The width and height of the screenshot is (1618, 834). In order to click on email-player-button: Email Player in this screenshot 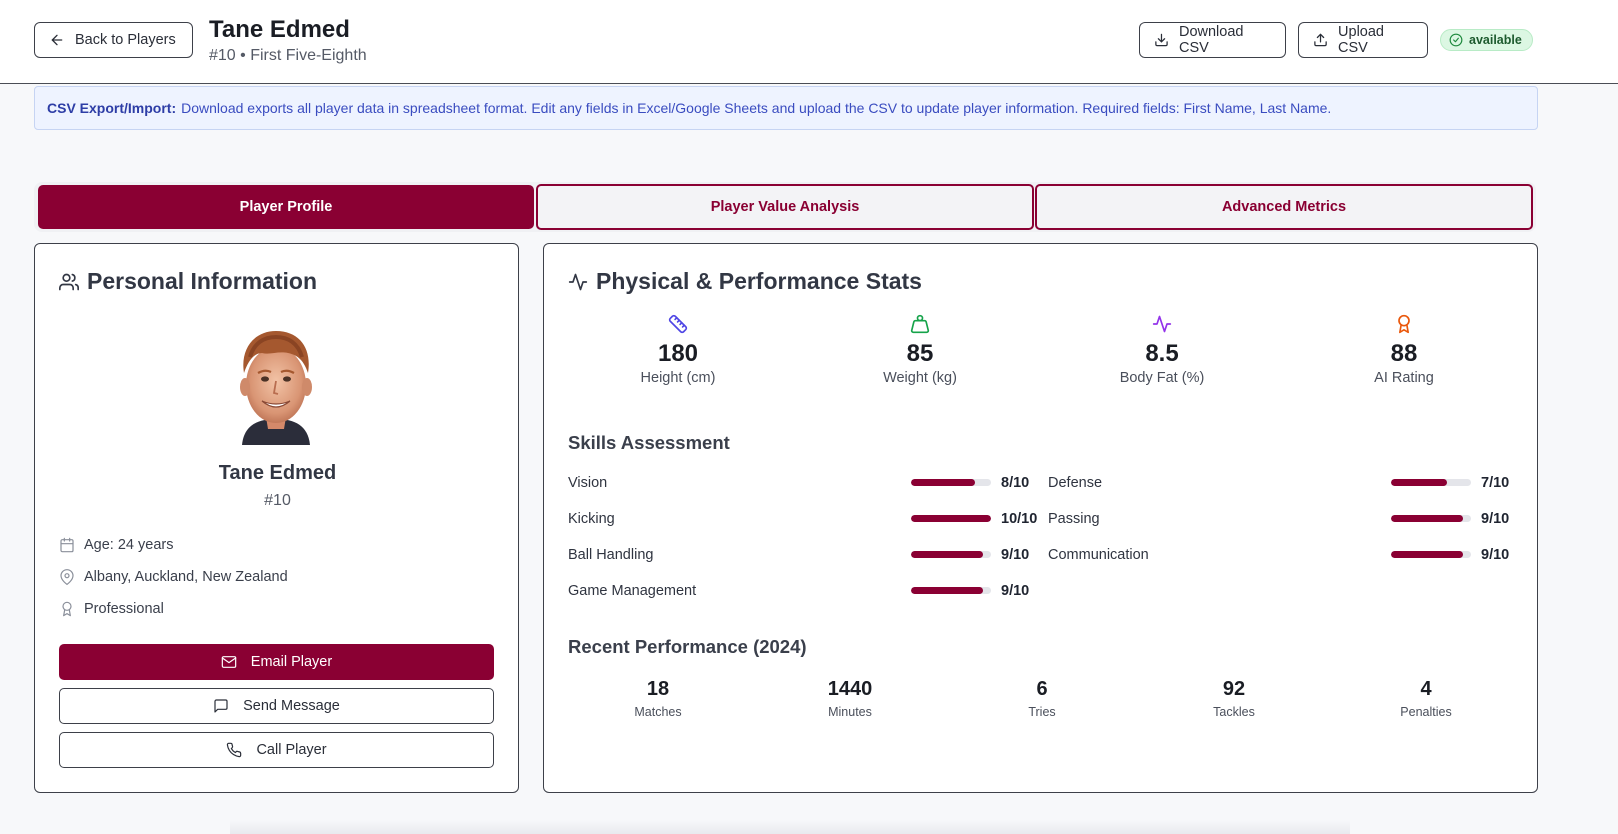, I will do `click(276, 662)`.